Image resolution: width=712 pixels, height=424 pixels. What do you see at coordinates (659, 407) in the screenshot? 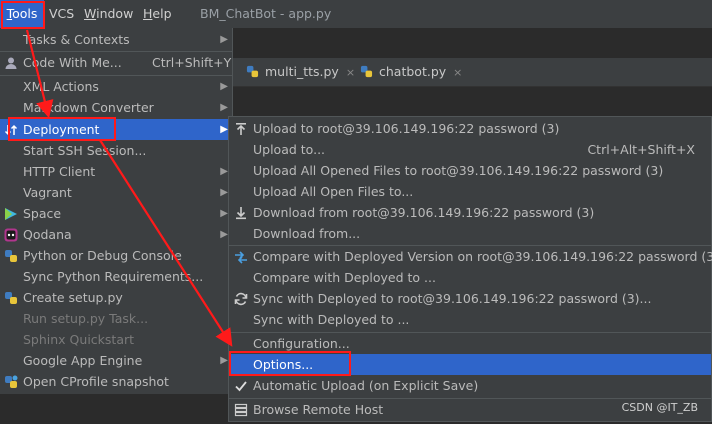
I see `watermark: CSDN @IT_ZB` at bounding box center [659, 407].